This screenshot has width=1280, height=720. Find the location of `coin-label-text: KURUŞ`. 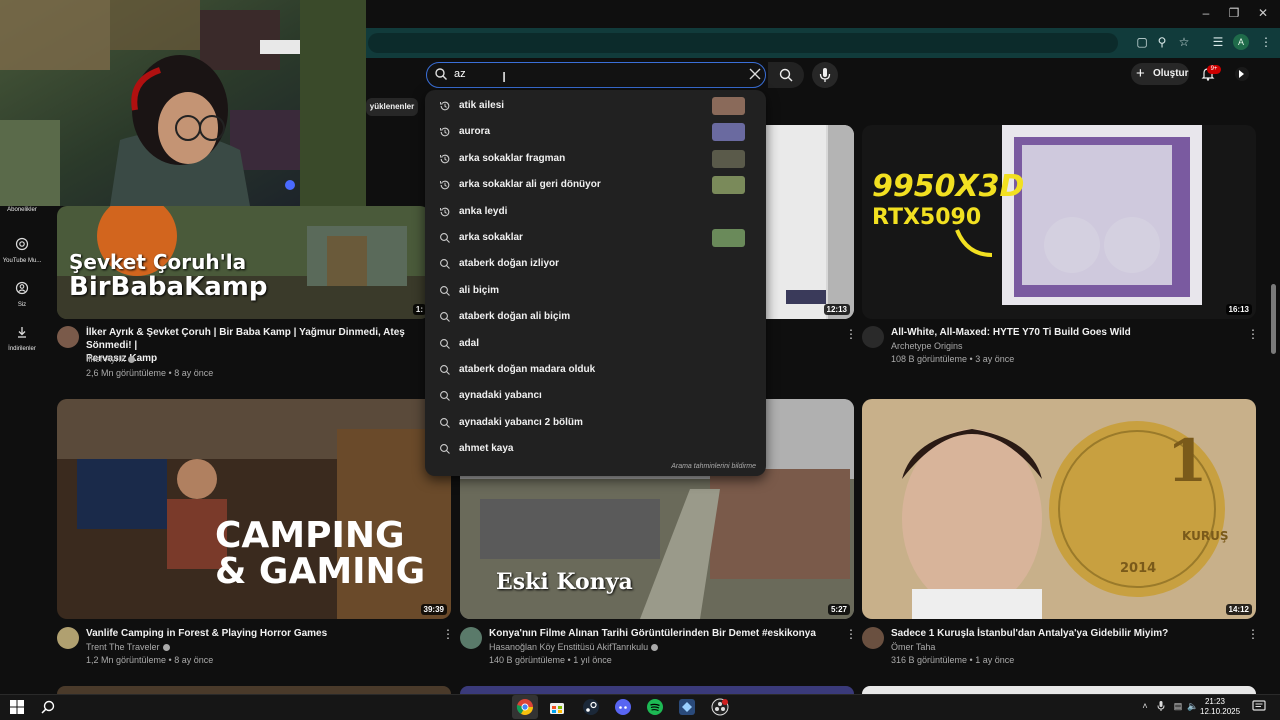

coin-label-text: KURUŞ is located at coordinates (1205, 536).